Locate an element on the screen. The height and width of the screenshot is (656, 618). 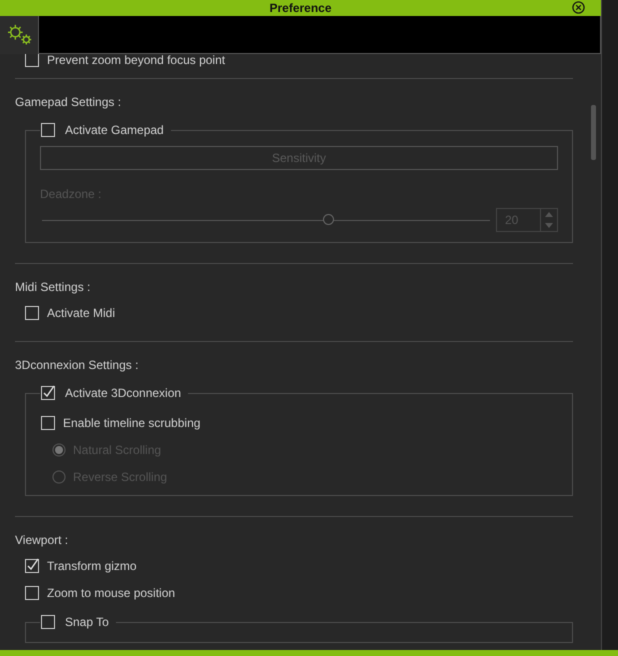
checkbox-label: Snap To is located at coordinates (87, 622).